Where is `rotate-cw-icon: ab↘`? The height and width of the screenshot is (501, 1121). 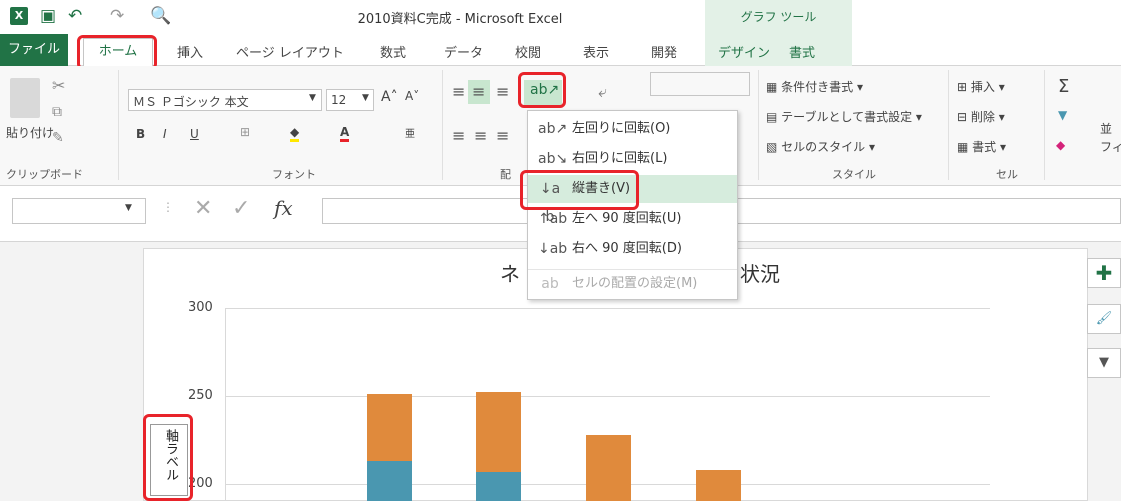
rotate-cw-icon: ab↘ is located at coordinates (553, 159).